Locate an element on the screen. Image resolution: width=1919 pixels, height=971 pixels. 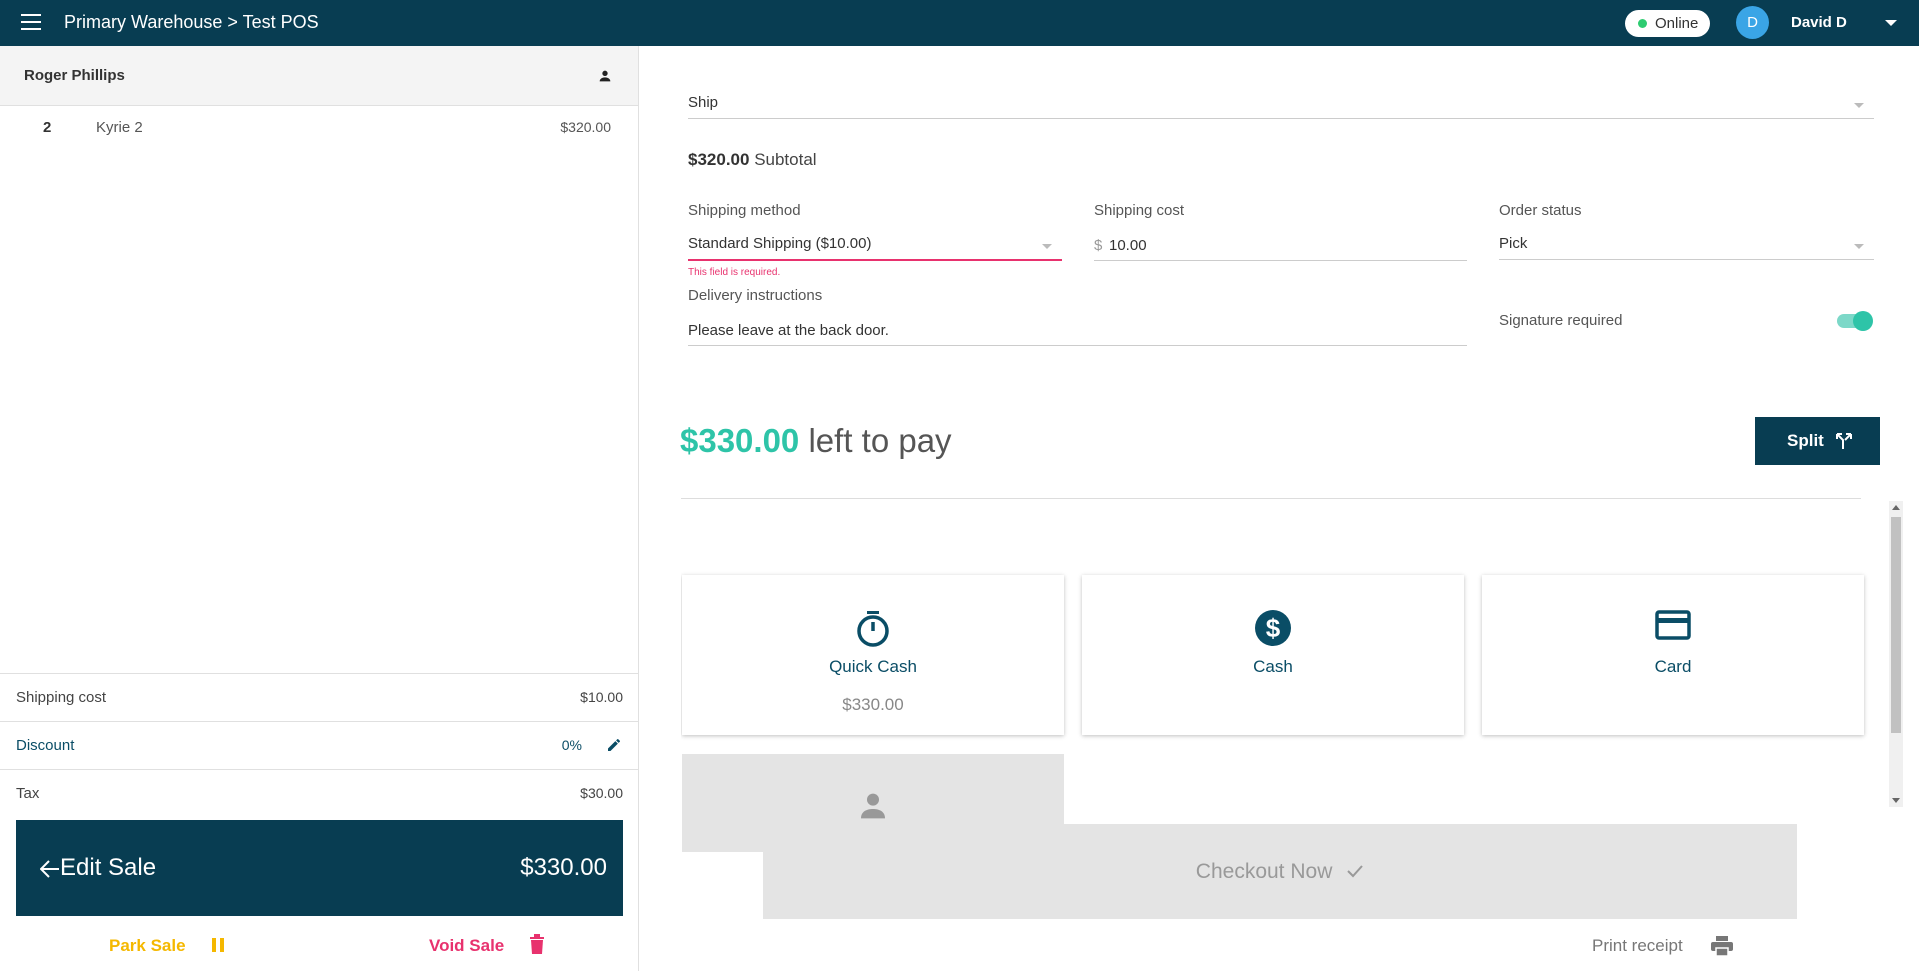
fulfillment-select: Ship is located at coordinates (703, 102).